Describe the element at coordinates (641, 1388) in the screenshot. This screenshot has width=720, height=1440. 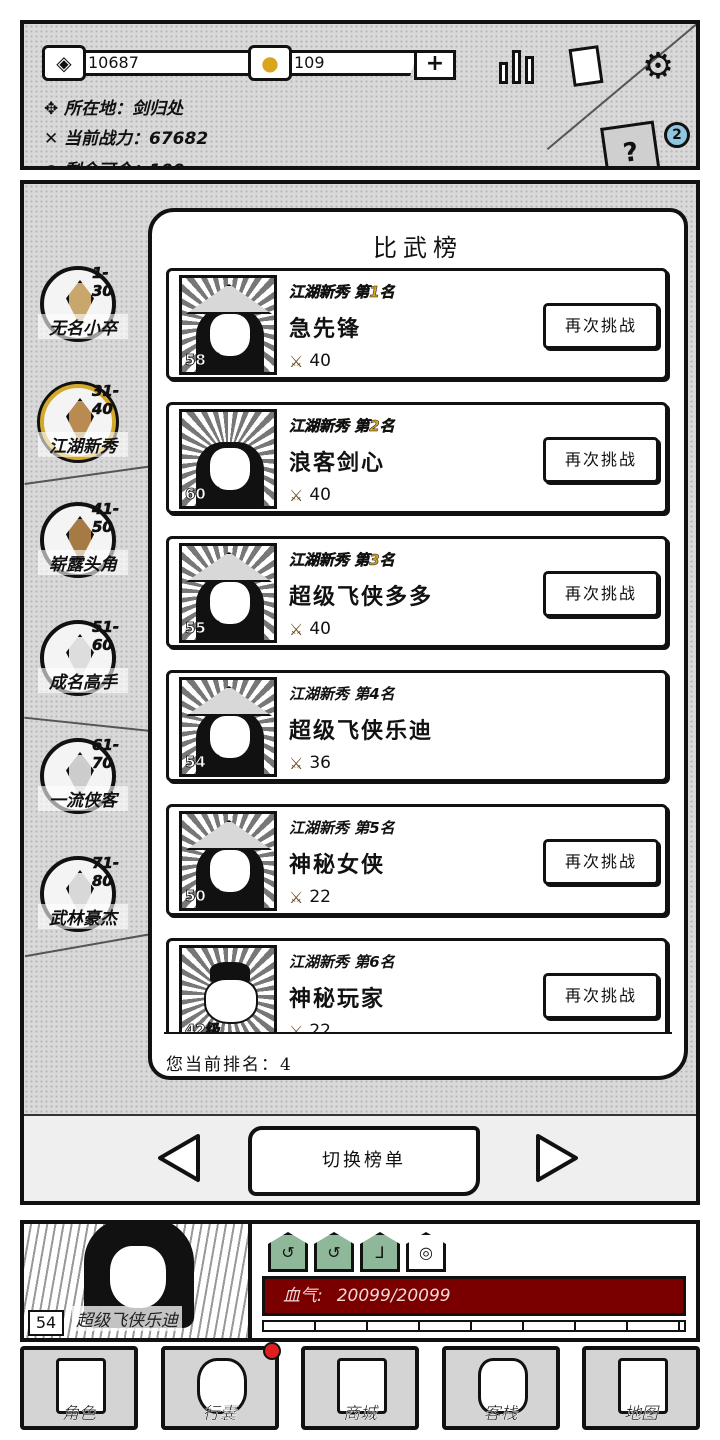
I see `nav-map-button: 地图` at that location.